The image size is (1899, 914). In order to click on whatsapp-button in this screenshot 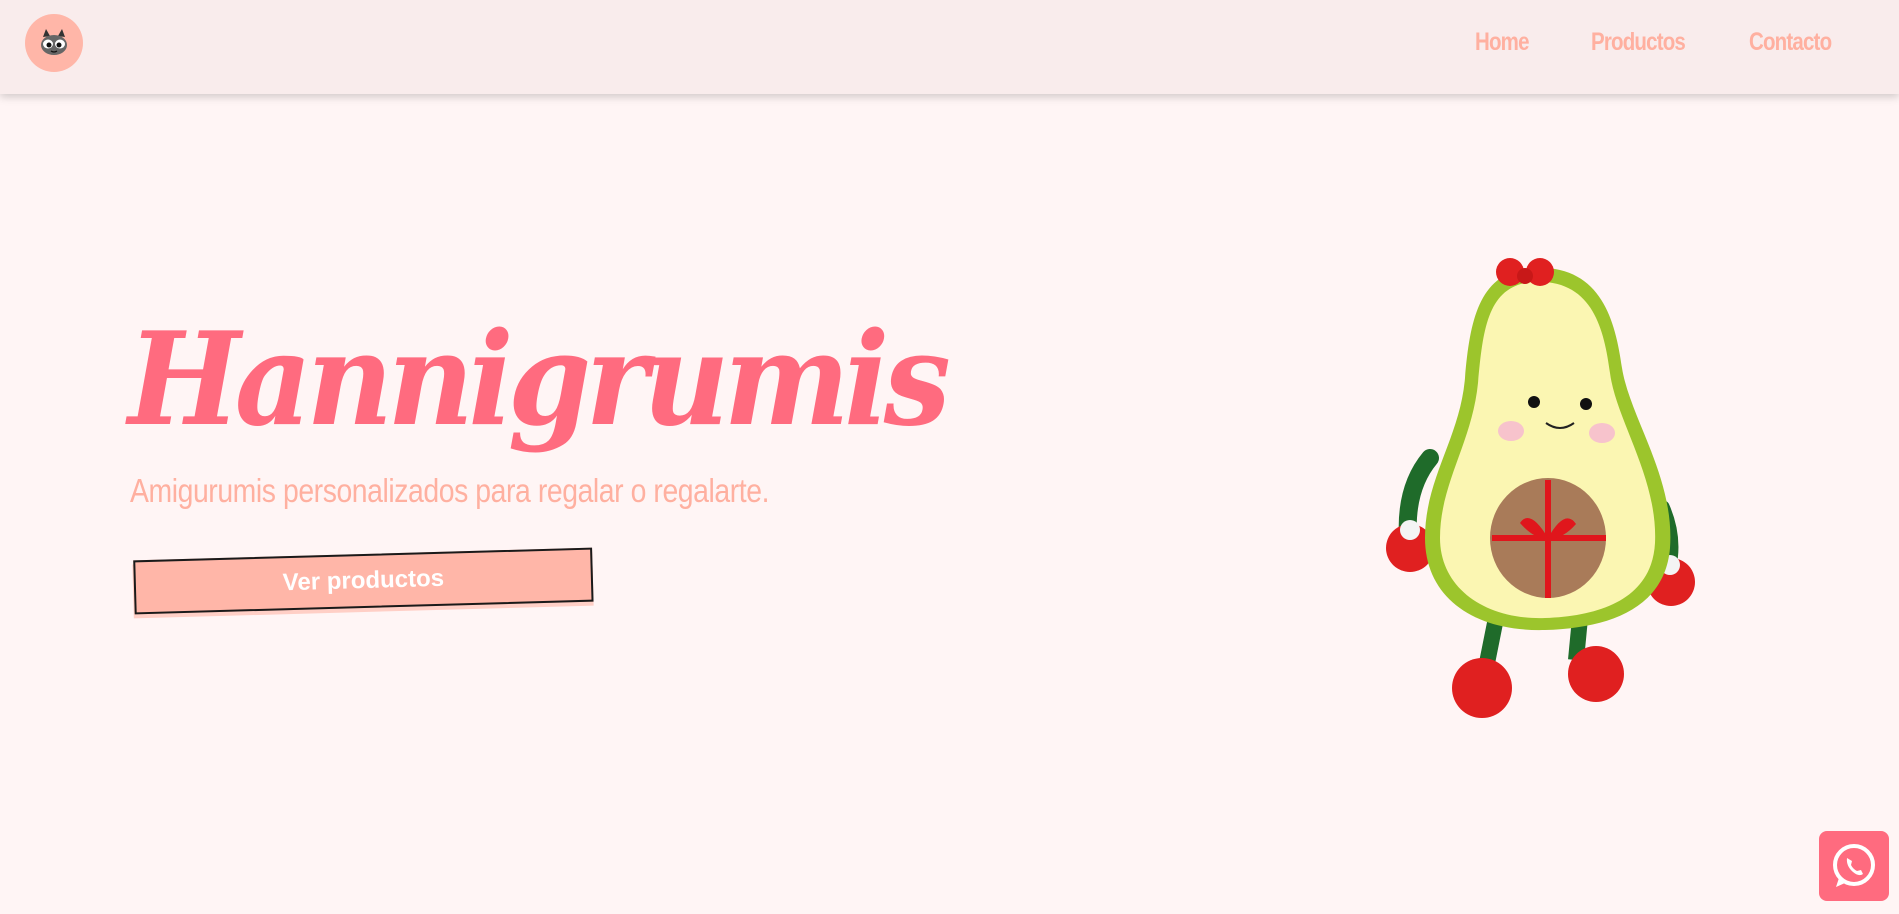, I will do `click(1854, 866)`.